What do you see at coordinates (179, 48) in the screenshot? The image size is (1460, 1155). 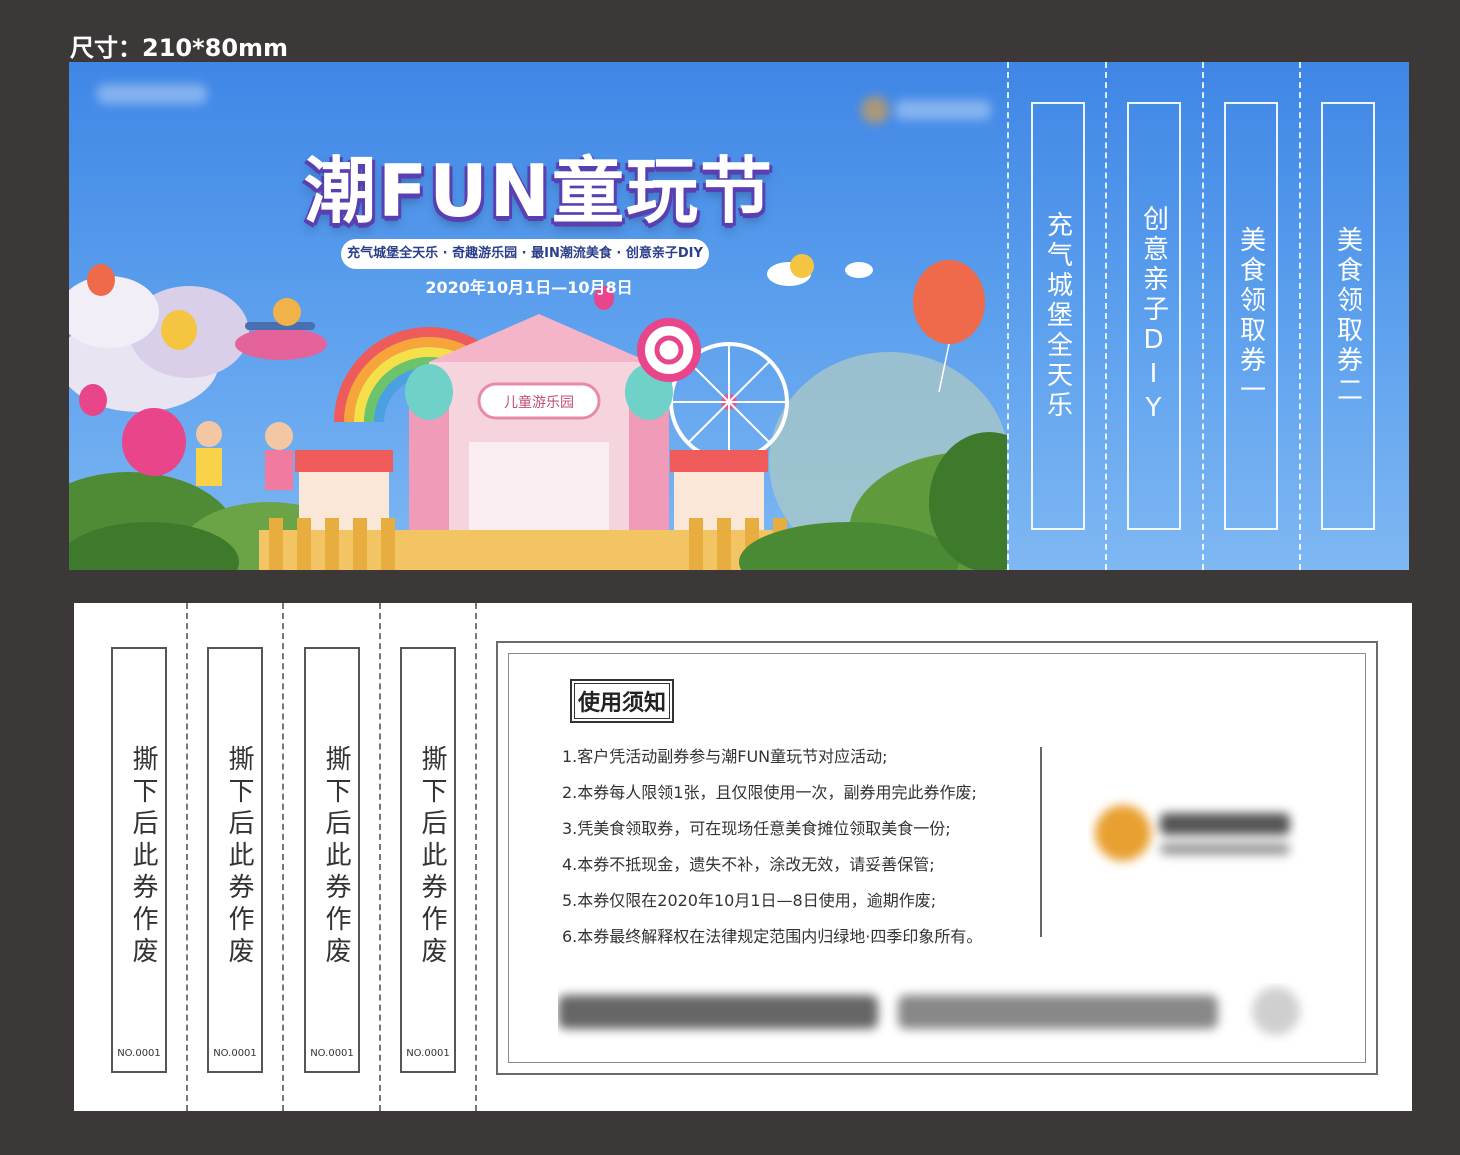 I see `size-label: 尺寸：210*80mm` at bounding box center [179, 48].